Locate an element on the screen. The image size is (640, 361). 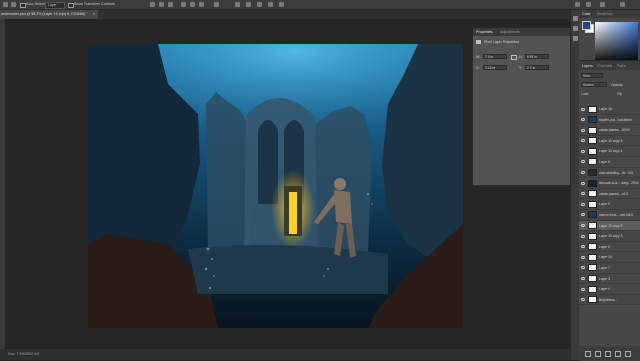
layer-row: ocean-waves...-6000 is located at coordinates (609, 130).